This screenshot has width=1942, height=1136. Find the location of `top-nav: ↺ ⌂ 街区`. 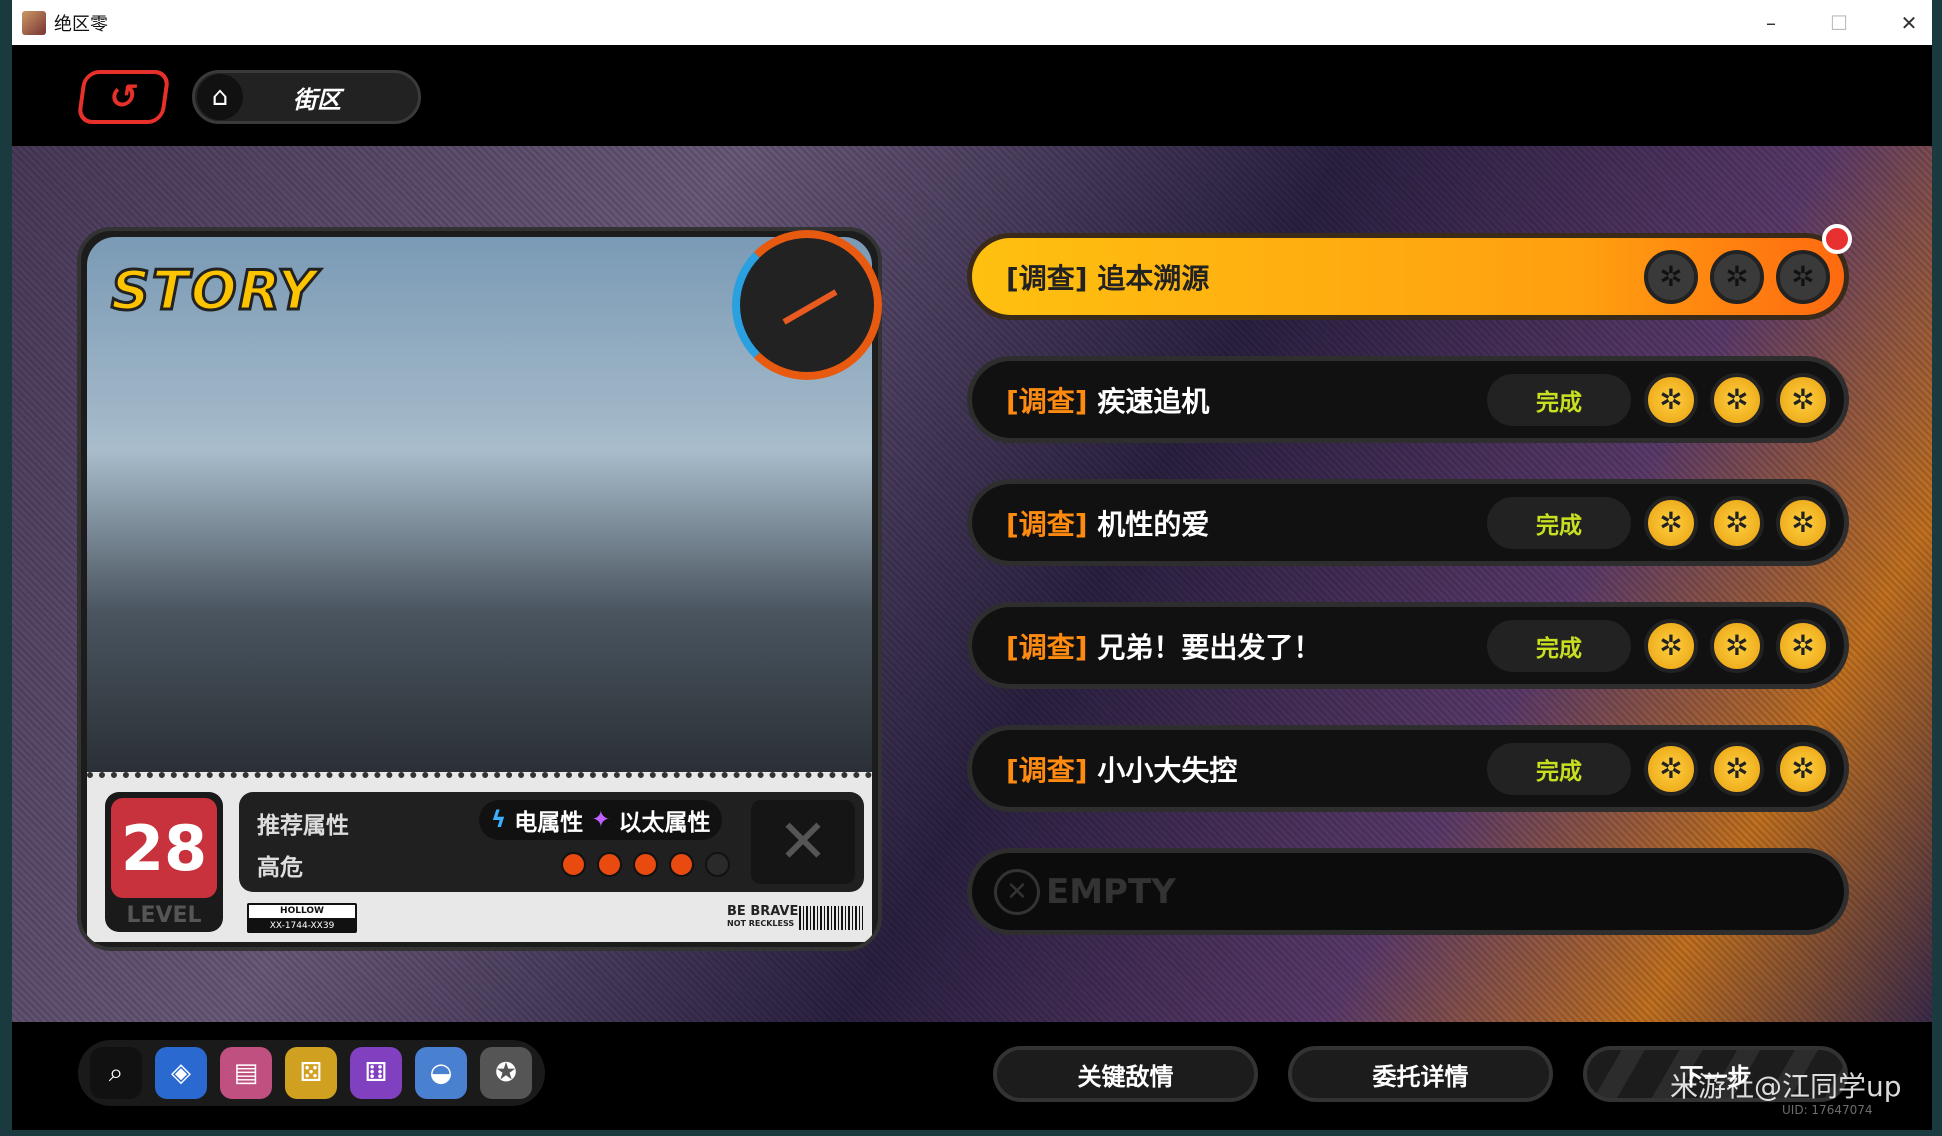

top-nav: ↺ ⌂ 街区 is located at coordinates (972, 95).